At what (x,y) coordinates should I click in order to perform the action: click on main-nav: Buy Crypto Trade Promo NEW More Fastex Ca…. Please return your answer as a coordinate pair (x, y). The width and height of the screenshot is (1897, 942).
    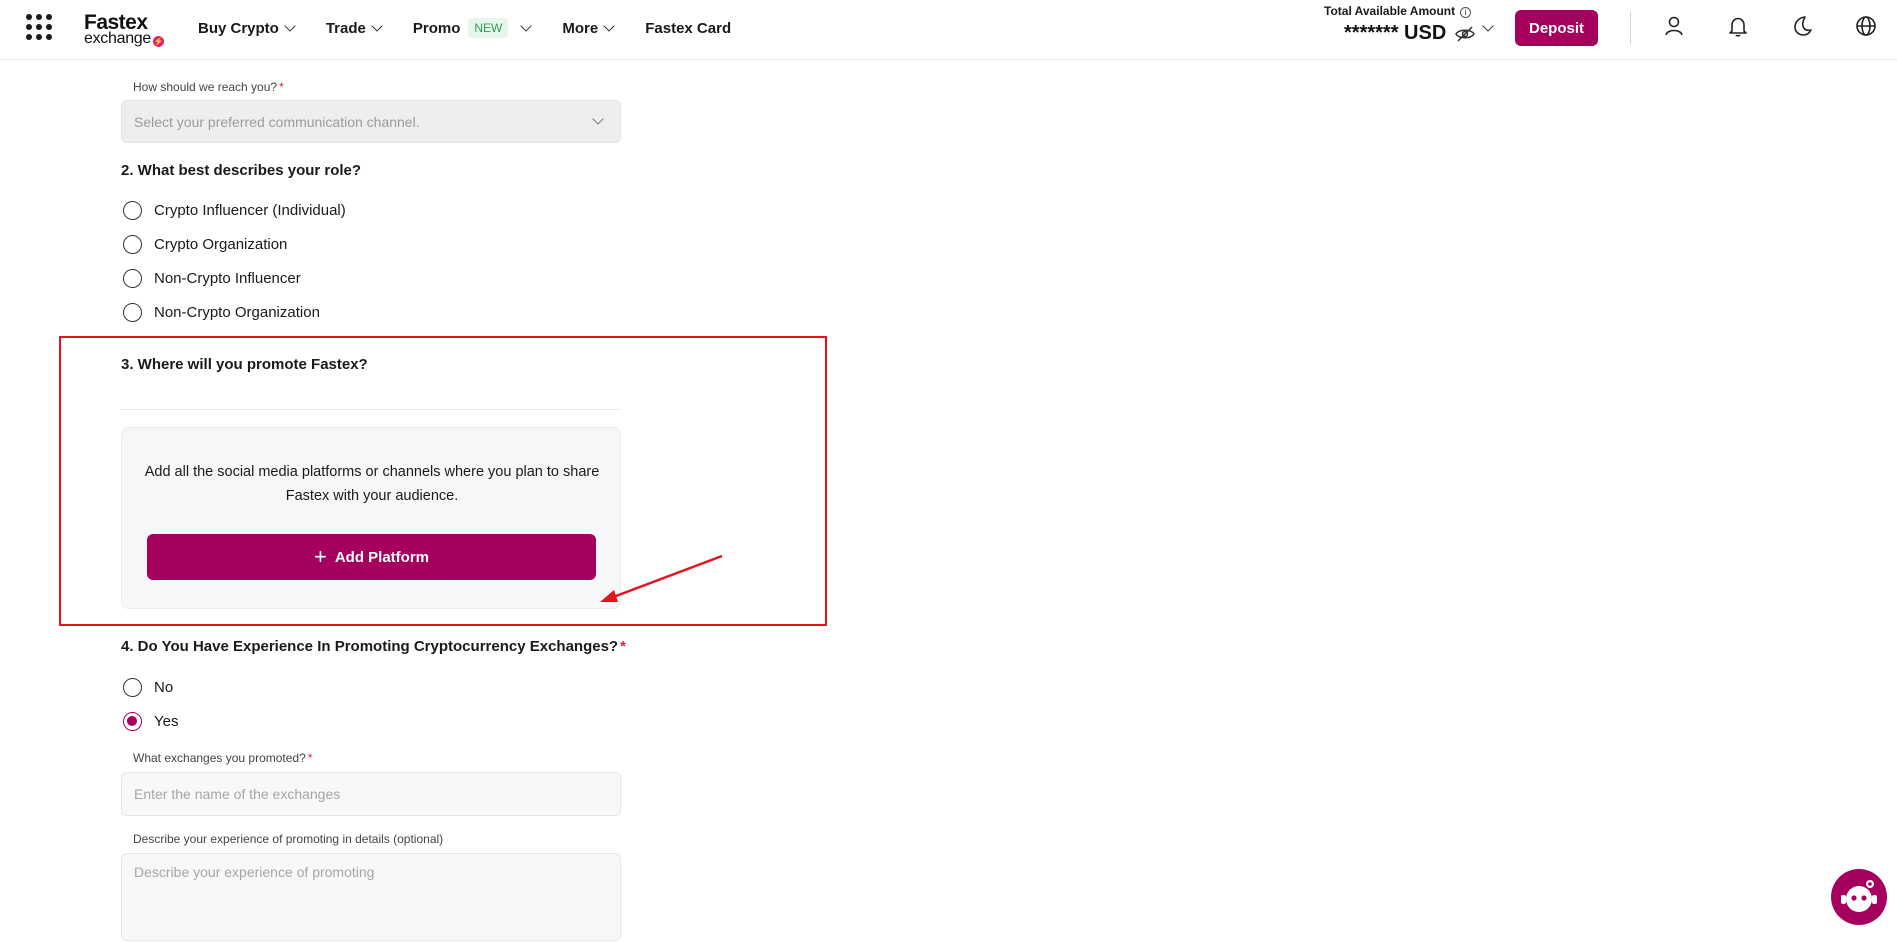
    Looking at the image, I should click on (480, 28).